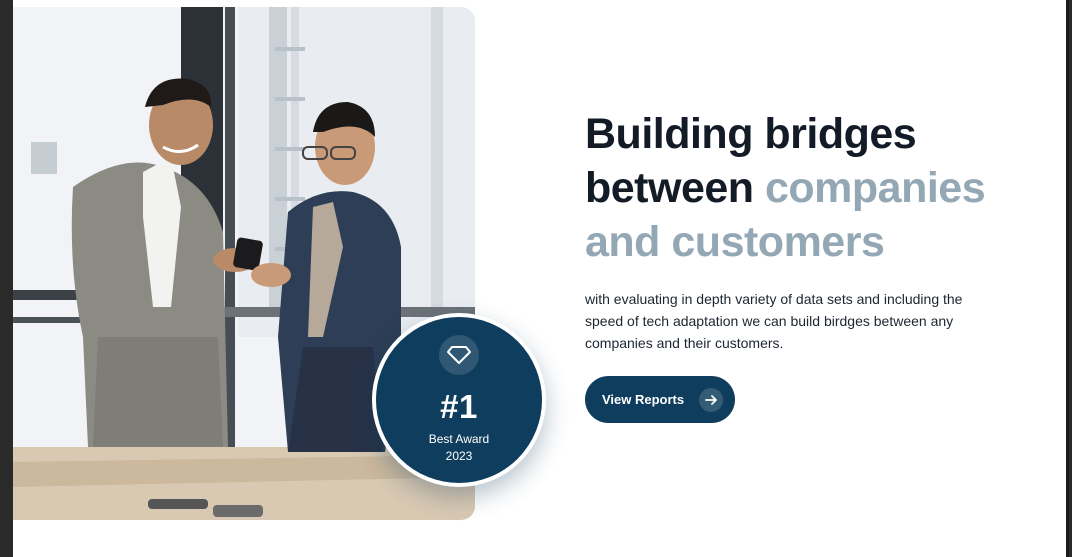  I want to click on view-reports-label: View Reports, so click(643, 399).